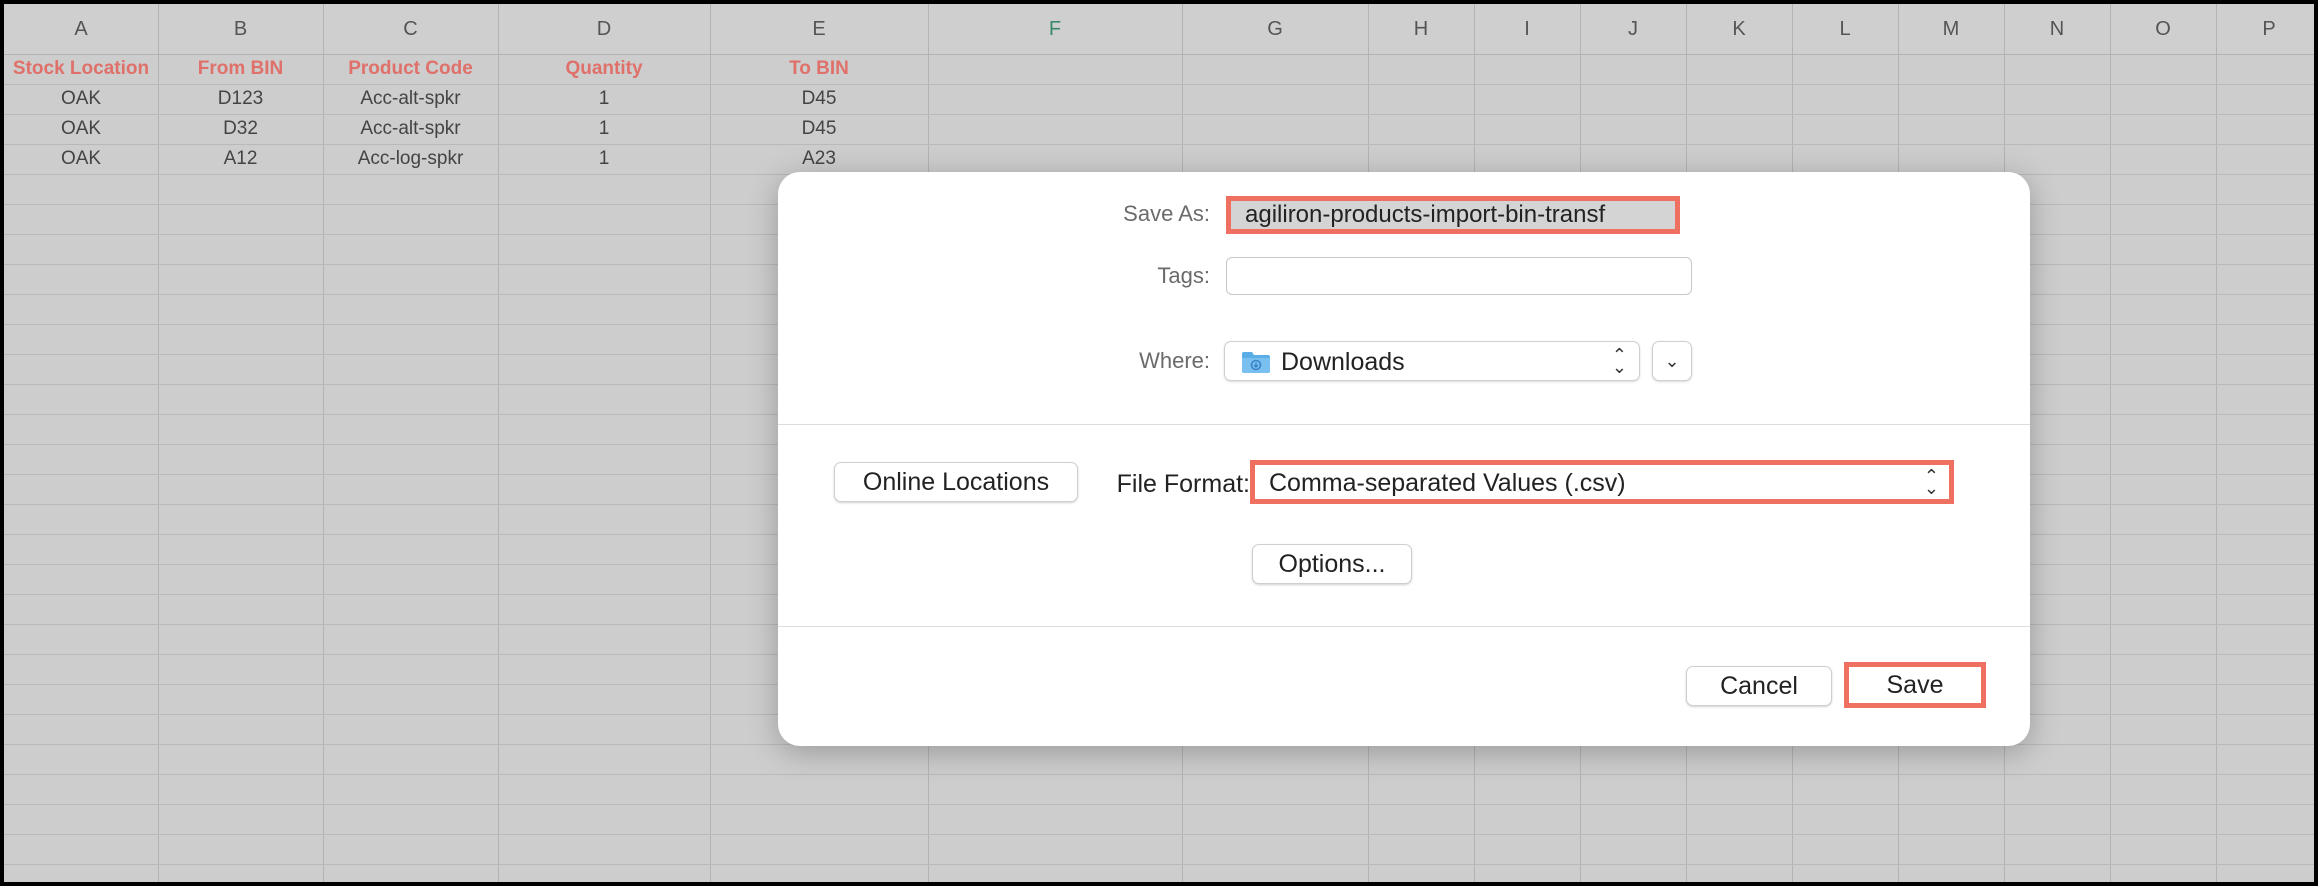  Describe the element at coordinates (1055, 29) in the screenshot. I see `column-header-f: F` at that location.